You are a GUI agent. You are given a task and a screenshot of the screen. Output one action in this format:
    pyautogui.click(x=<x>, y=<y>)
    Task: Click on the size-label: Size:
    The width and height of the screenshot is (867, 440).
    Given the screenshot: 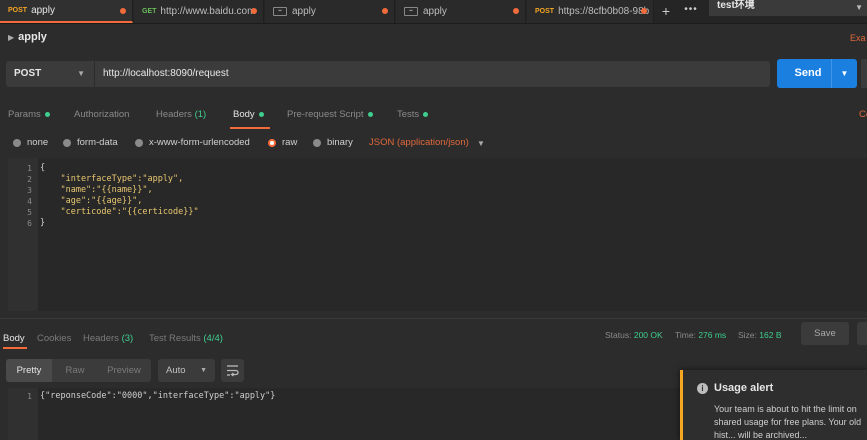 What is the action you would take?
    pyautogui.click(x=747, y=335)
    